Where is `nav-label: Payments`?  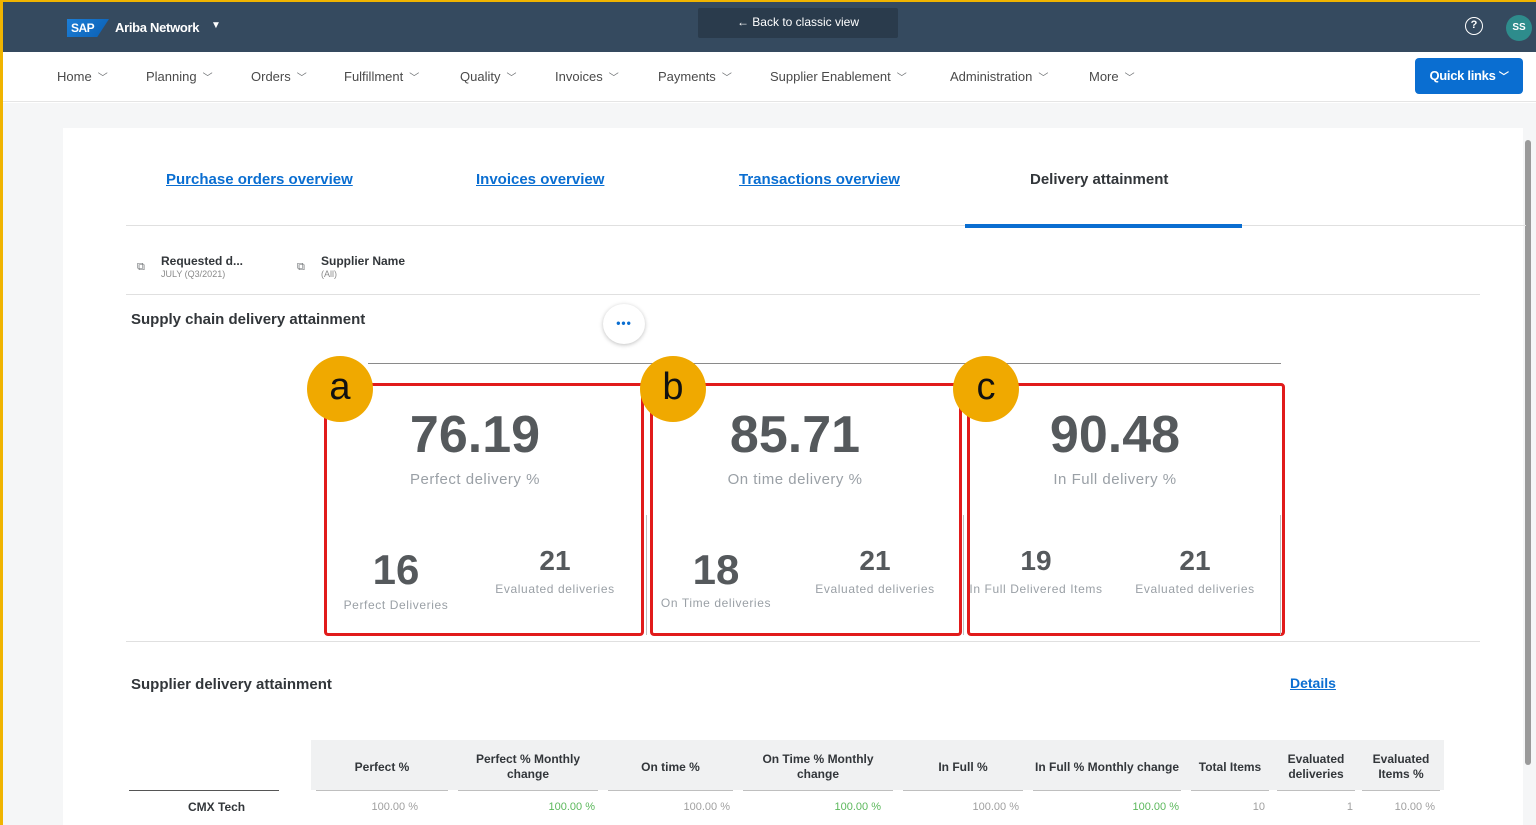
nav-label: Payments is located at coordinates (687, 76).